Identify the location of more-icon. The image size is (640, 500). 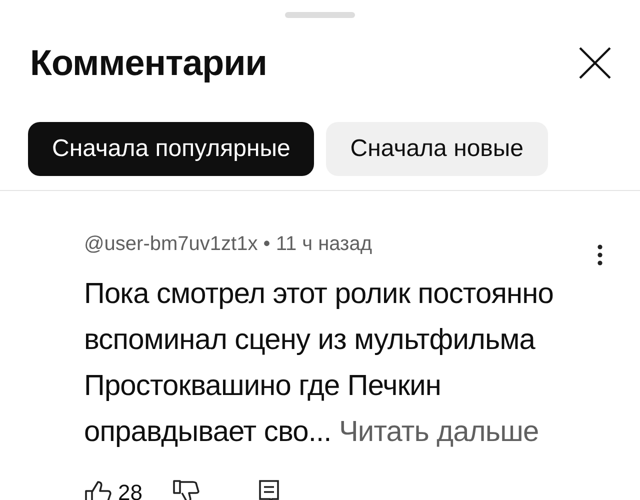
(600, 255).